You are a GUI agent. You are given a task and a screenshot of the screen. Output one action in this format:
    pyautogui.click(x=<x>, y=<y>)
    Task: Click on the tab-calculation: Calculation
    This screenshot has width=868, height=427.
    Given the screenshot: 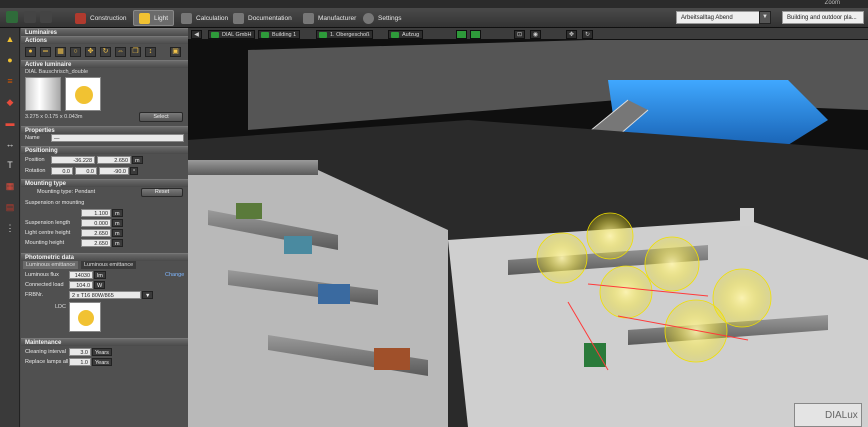 What is the action you would take?
    pyautogui.click(x=204, y=18)
    